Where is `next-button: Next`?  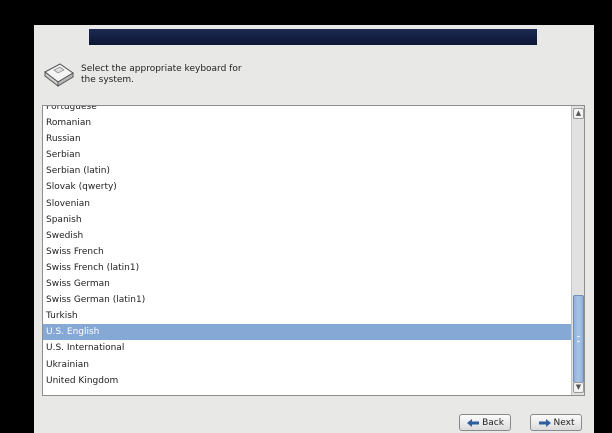
next-button: Next is located at coordinates (556, 422).